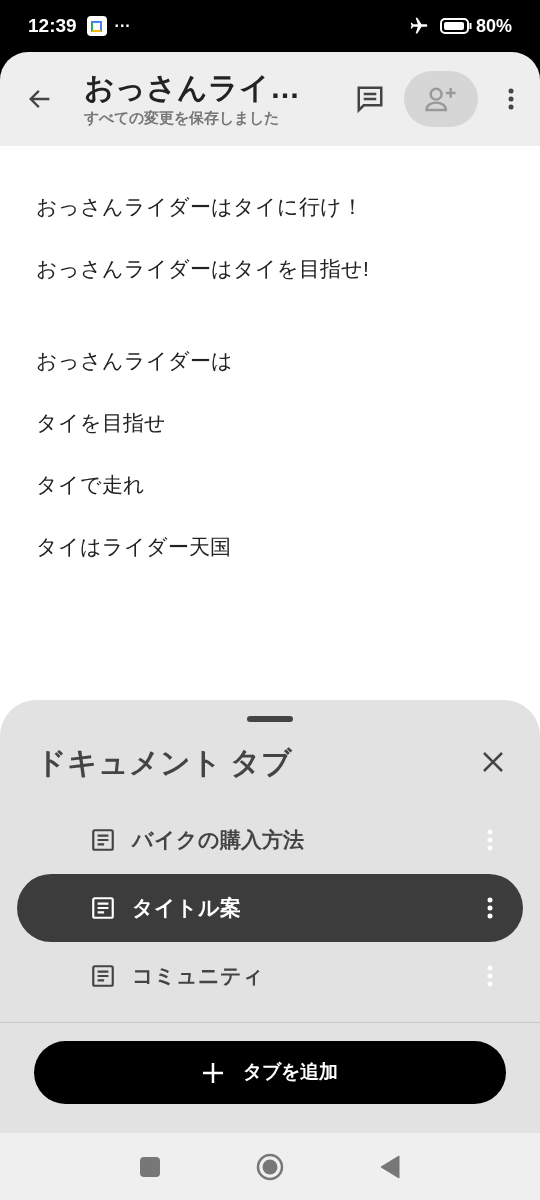 The height and width of the screenshot is (1200, 540). Describe the element at coordinates (52, 25) in the screenshot. I see `clock: 12:39` at that location.